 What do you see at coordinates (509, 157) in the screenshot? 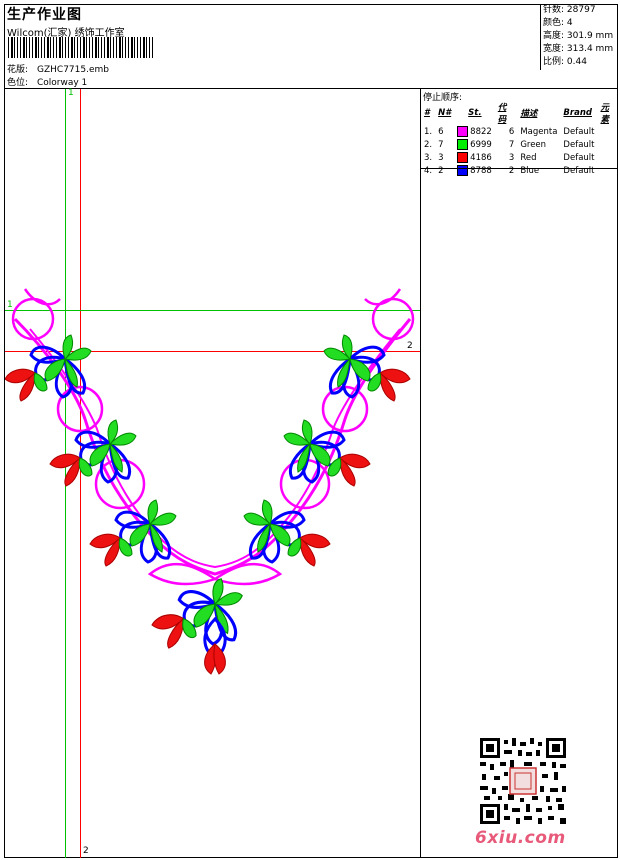
I see `table-row: 3. 3 4186 3 Red Default` at bounding box center [509, 157].